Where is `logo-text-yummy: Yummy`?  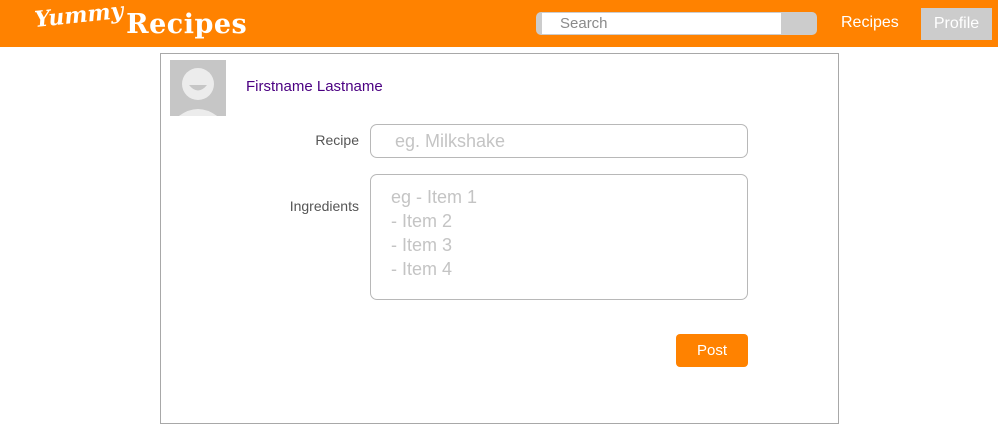 logo-text-yummy: Yummy is located at coordinates (79, 16).